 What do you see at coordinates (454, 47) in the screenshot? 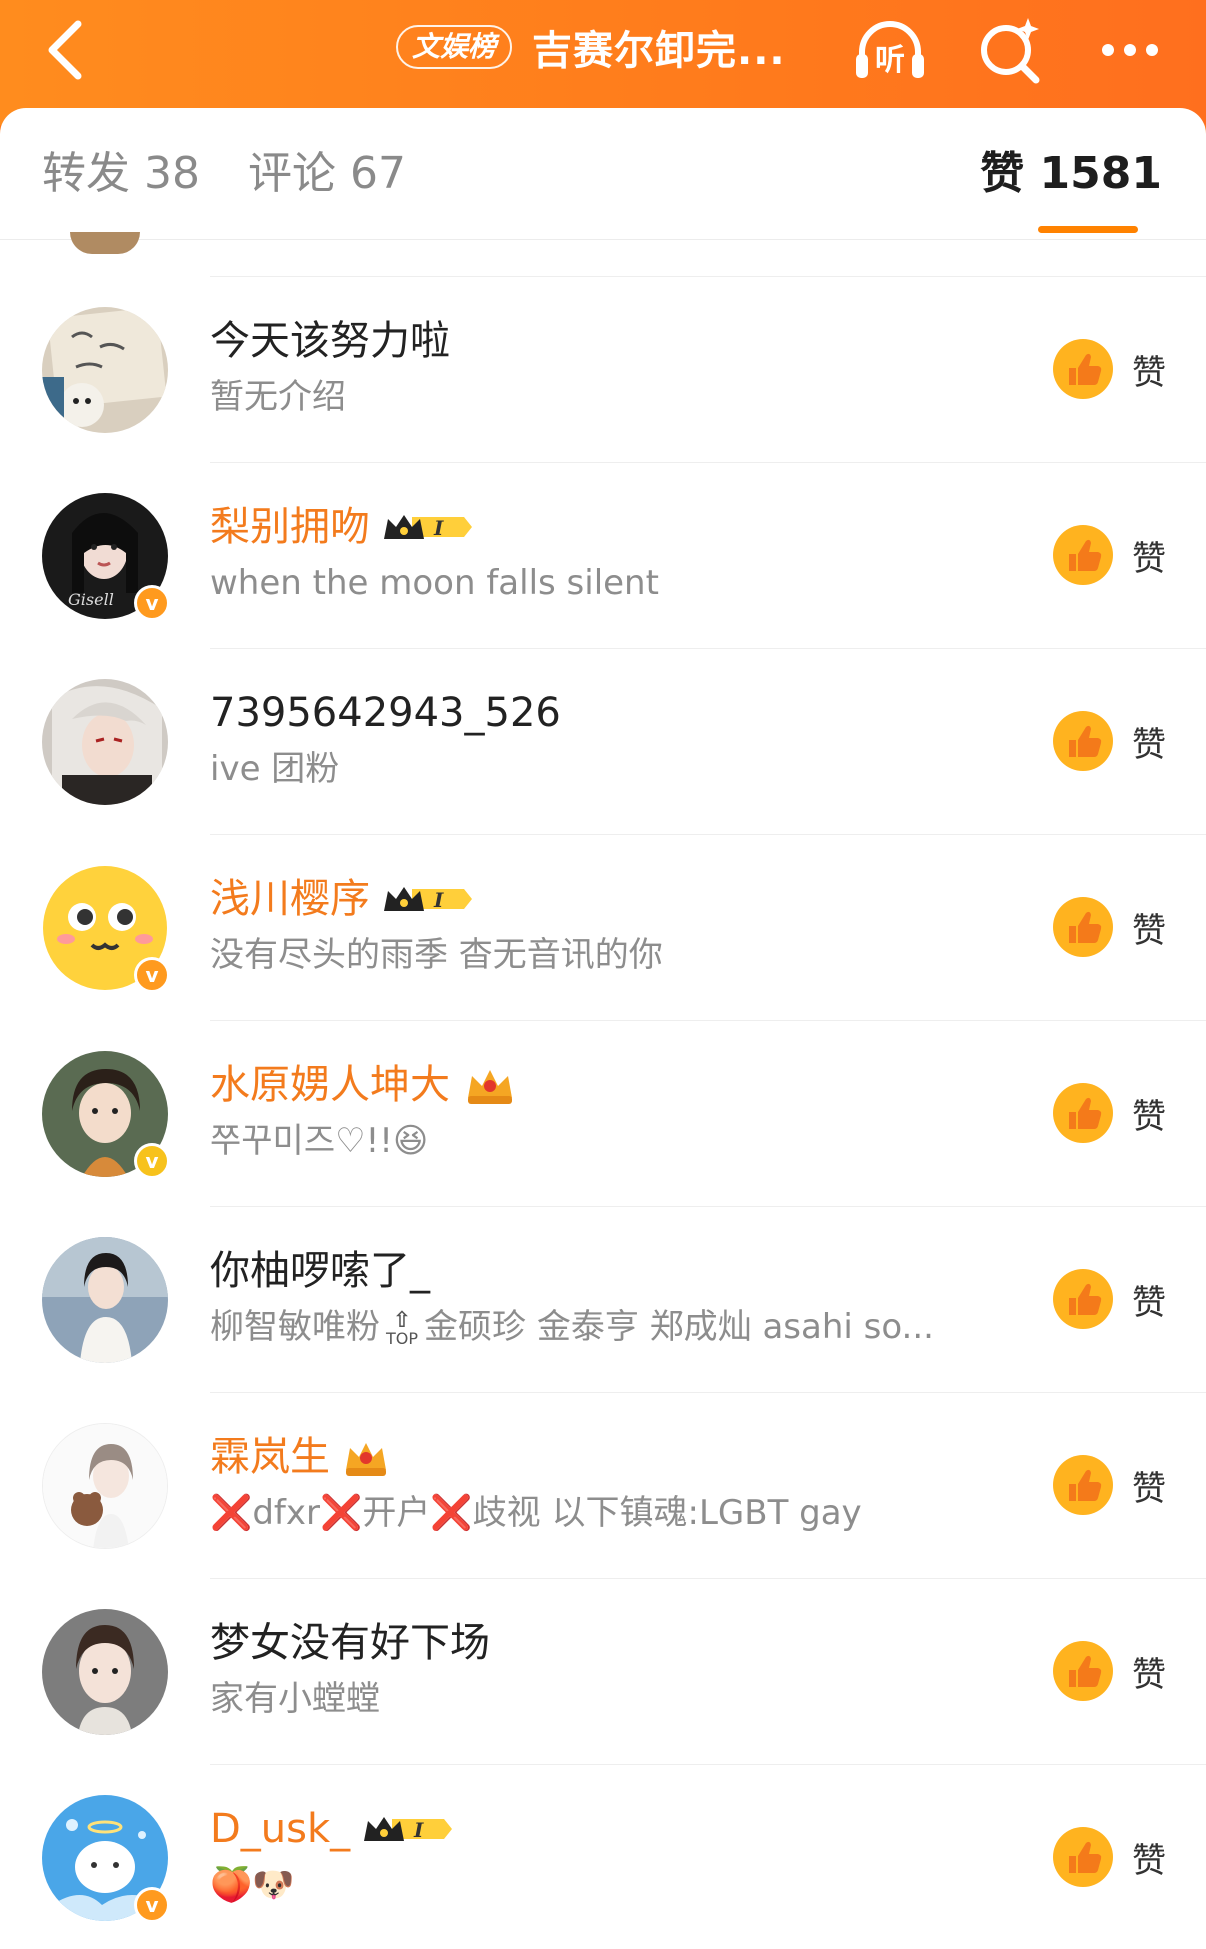
I see `rank-badge: 文娱榜` at bounding box center [454, 47].